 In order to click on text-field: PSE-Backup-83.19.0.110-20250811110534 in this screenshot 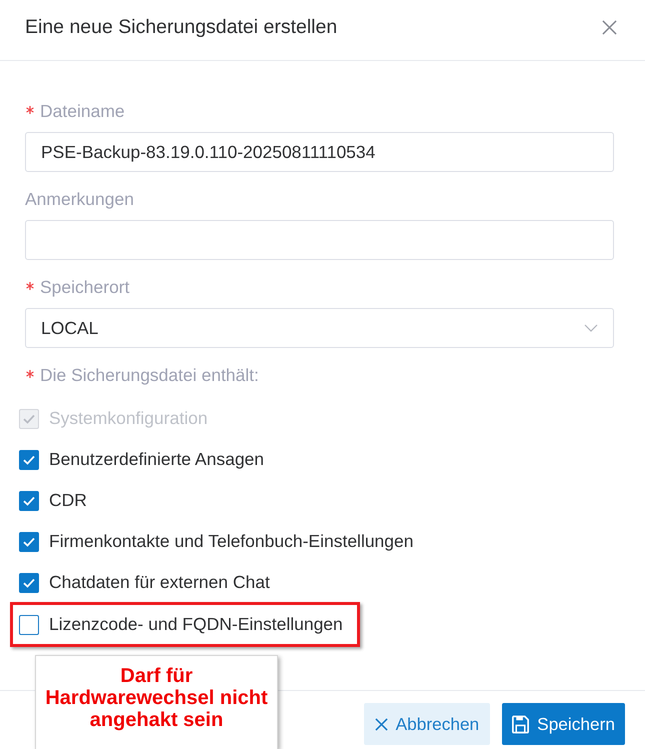, I will do `click(319, 152)`.